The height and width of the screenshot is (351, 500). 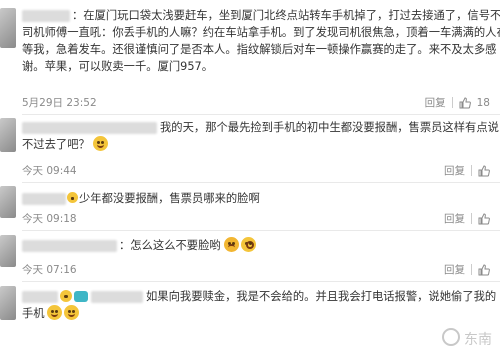 I want to click on comment-item: ：怎么这么不要脸哟, so click(x=261, y=245).